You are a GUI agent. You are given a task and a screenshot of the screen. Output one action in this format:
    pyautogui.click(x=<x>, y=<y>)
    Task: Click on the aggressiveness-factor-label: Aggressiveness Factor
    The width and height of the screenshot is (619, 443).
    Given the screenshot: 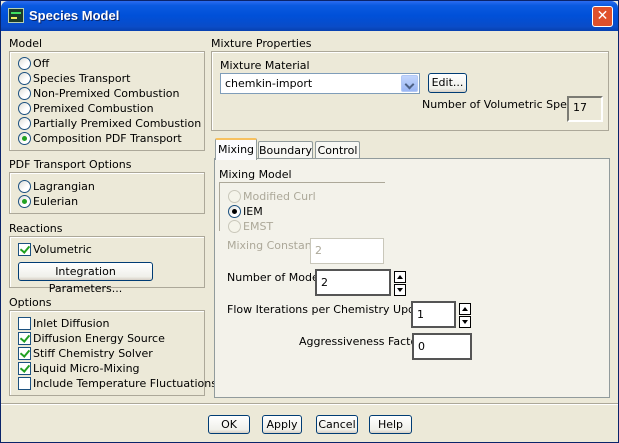 What is the action you would take?
    pyautogui.click(x=360, y=341)
    